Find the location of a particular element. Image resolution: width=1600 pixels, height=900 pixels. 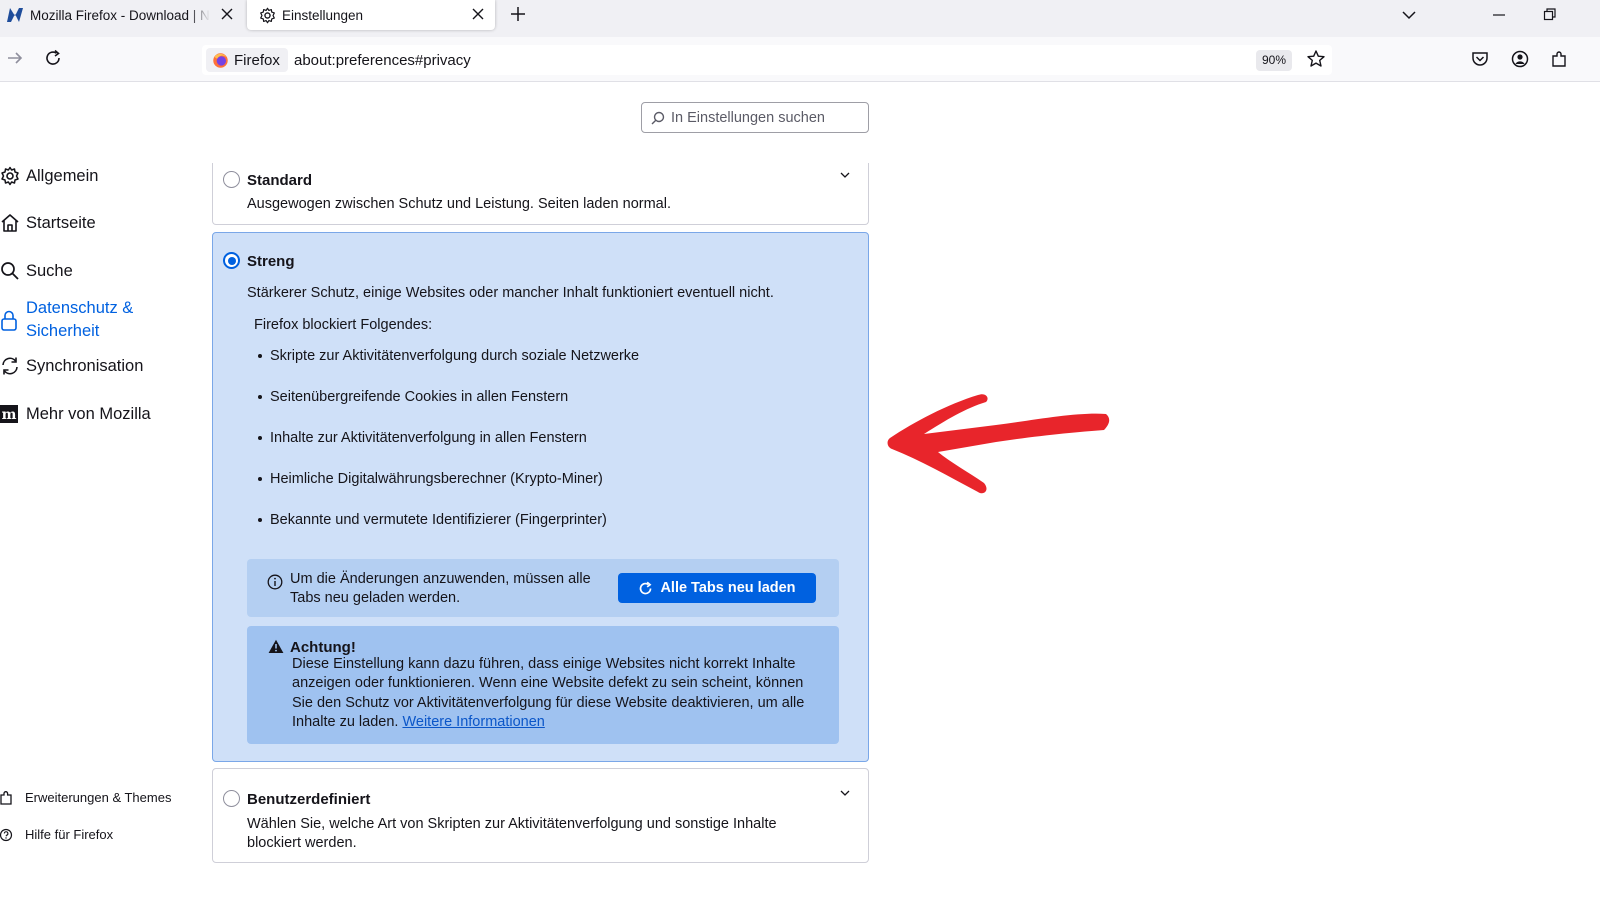

warning-title: Achtung! is located at coordinates (323, 647).